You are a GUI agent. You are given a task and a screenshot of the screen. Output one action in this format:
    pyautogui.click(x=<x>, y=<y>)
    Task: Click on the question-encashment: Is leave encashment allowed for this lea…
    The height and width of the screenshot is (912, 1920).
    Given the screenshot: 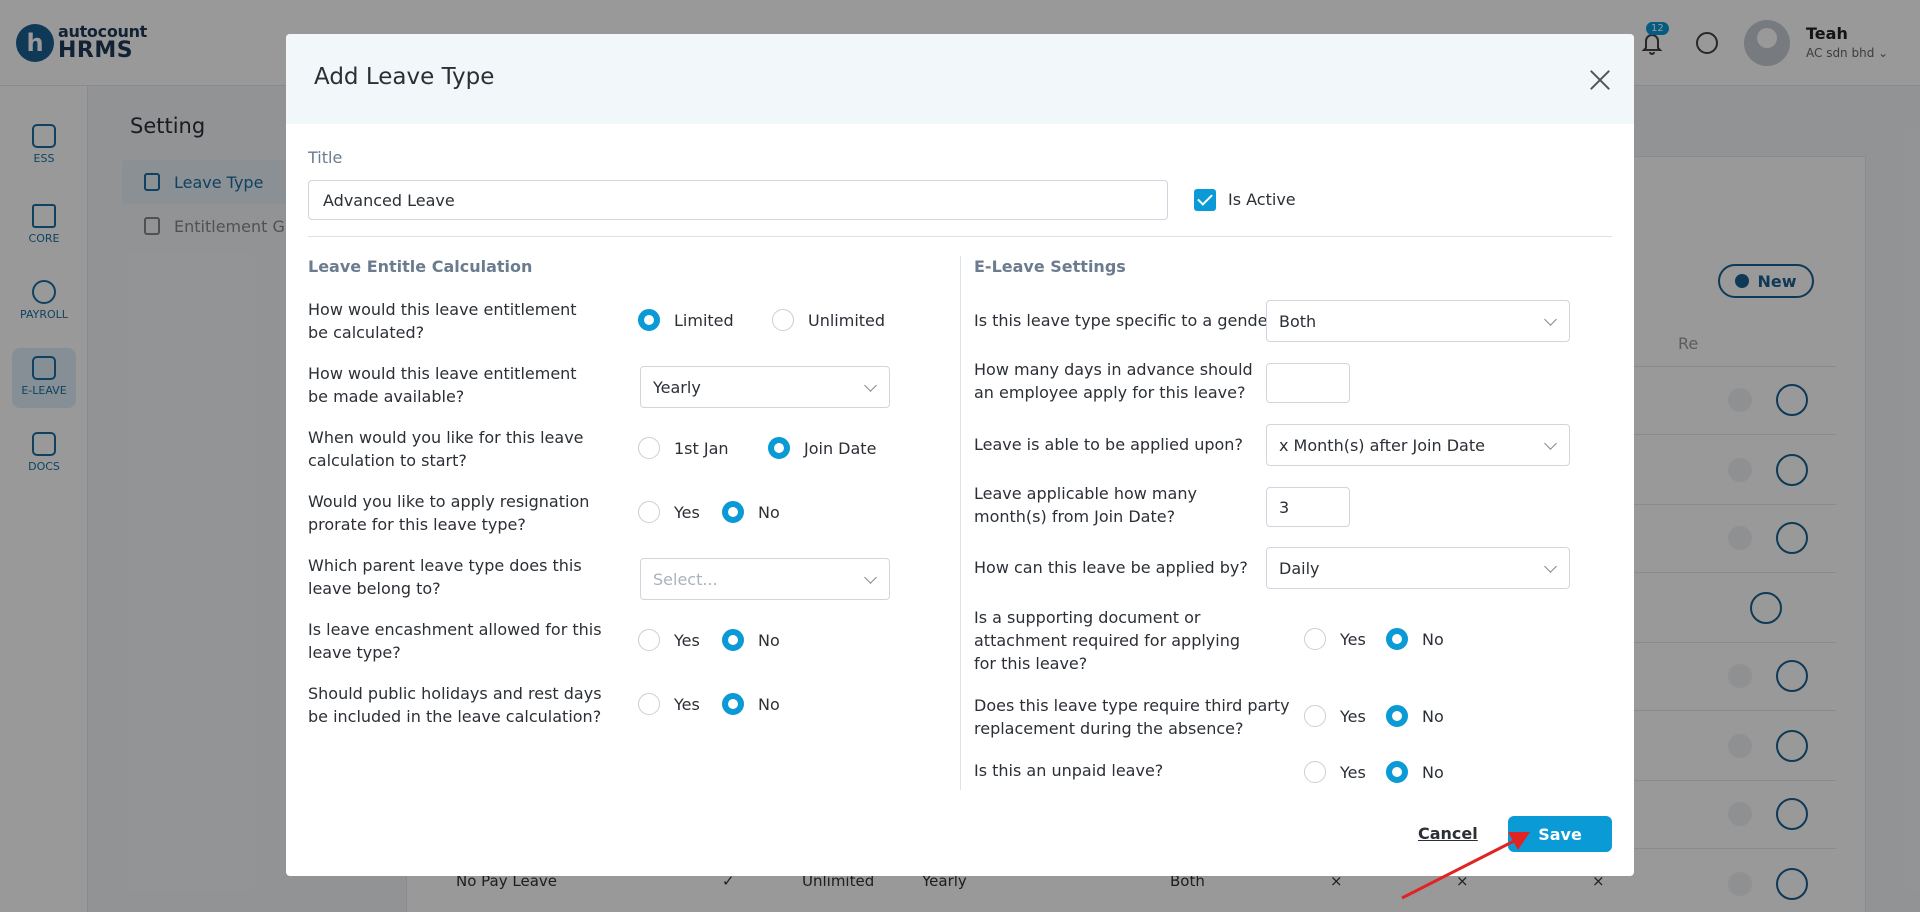 What is the action you would take?
    pyautogui.click(x=455, y=641)
    